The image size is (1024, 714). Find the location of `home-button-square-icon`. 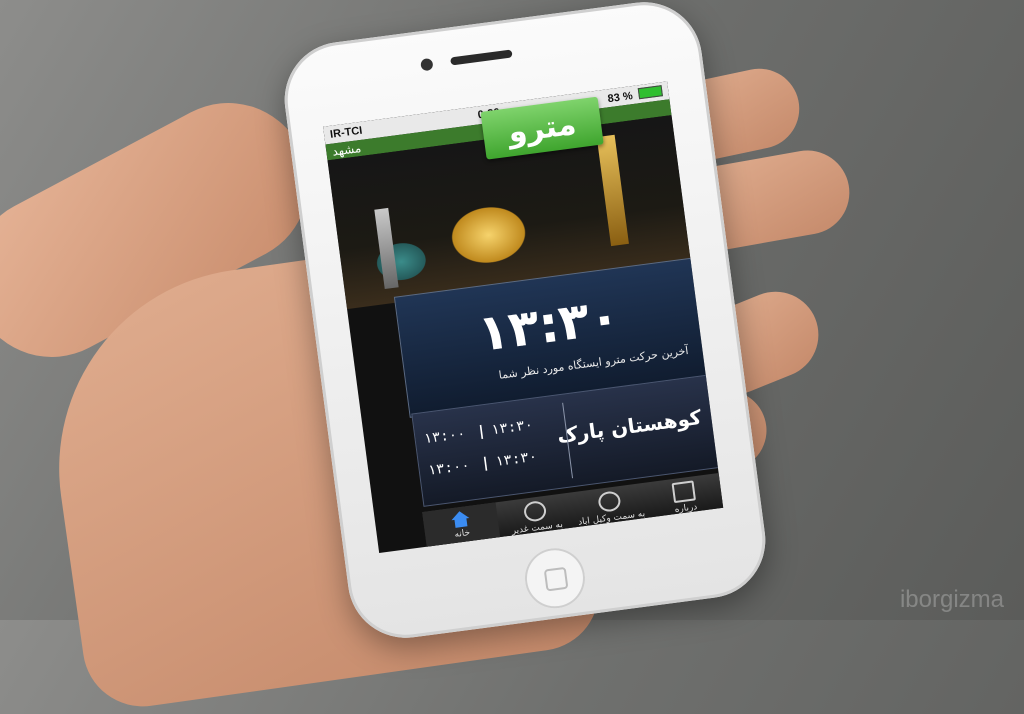

home-button-square-icon is located at coordinates (556, 579).